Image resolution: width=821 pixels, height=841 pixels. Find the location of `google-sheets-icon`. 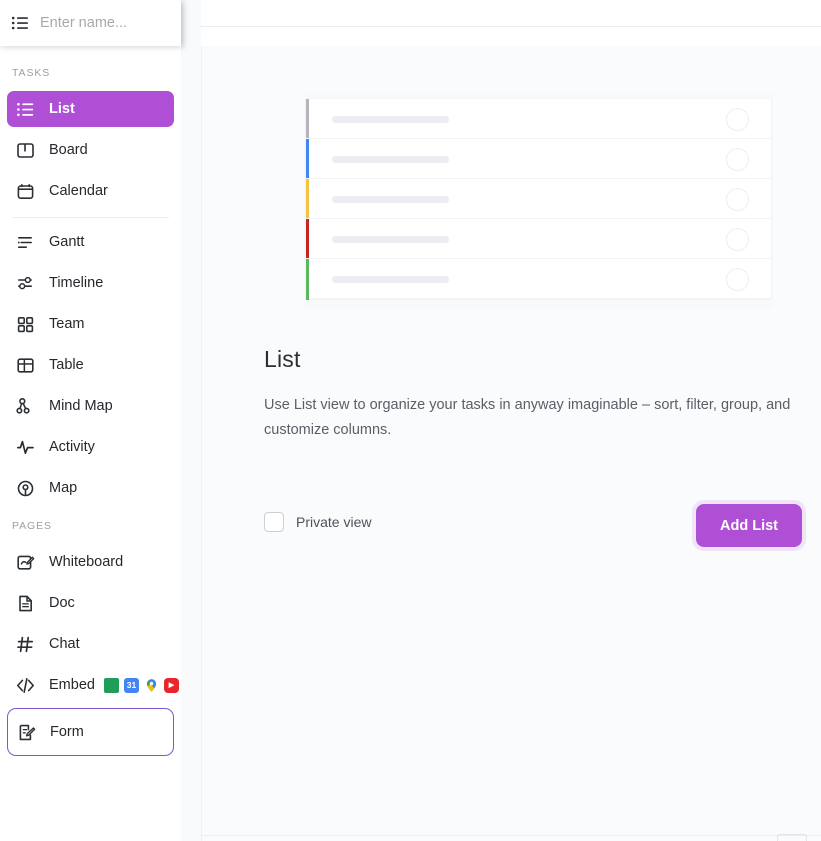

google-sheets-icon is located at coordinates (111, 685).